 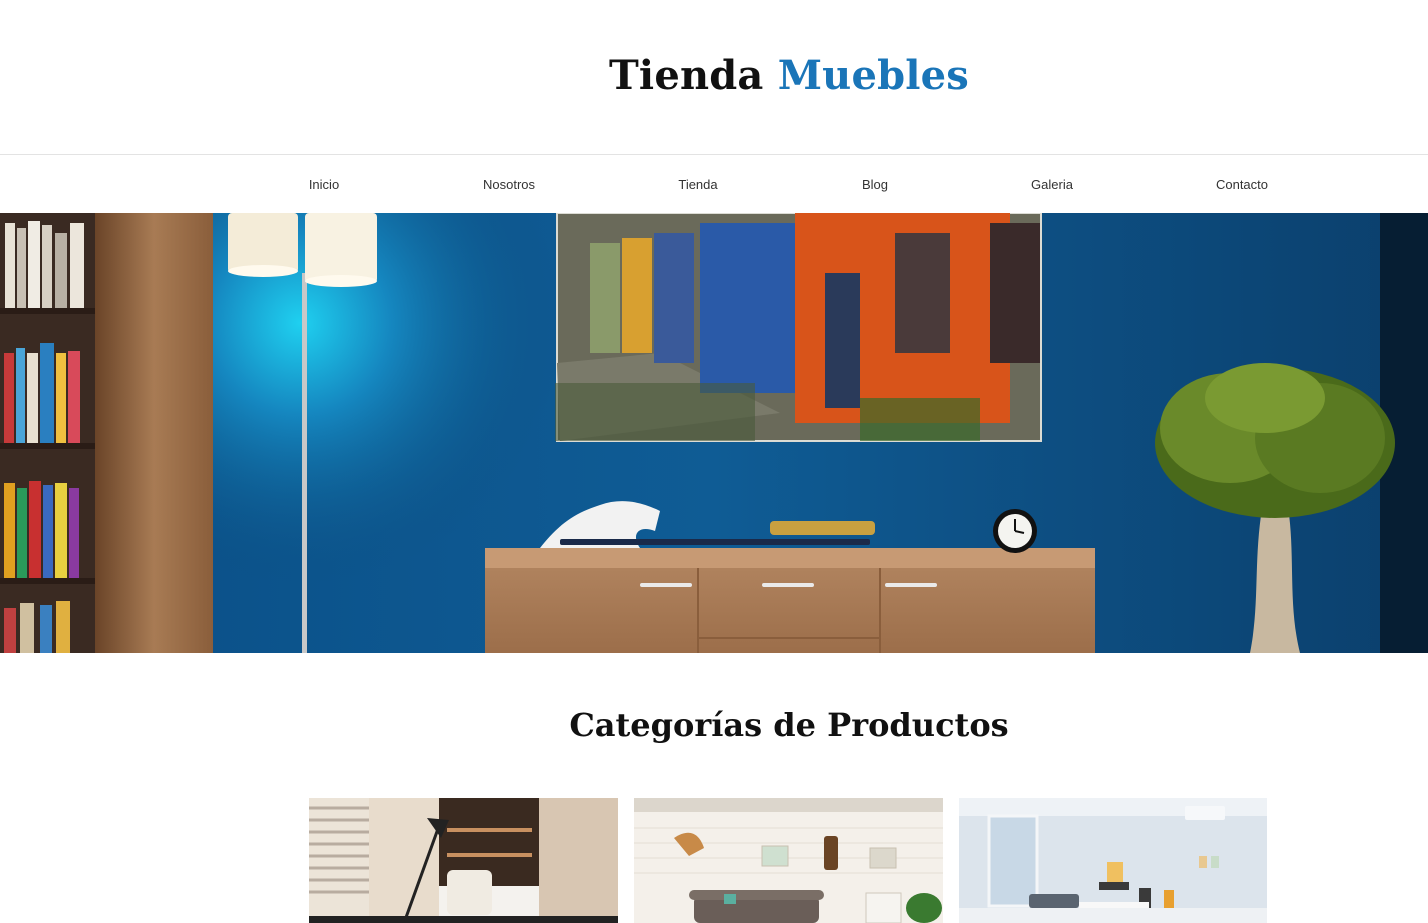 I want to click on office-image, so click(x=463, y=860).